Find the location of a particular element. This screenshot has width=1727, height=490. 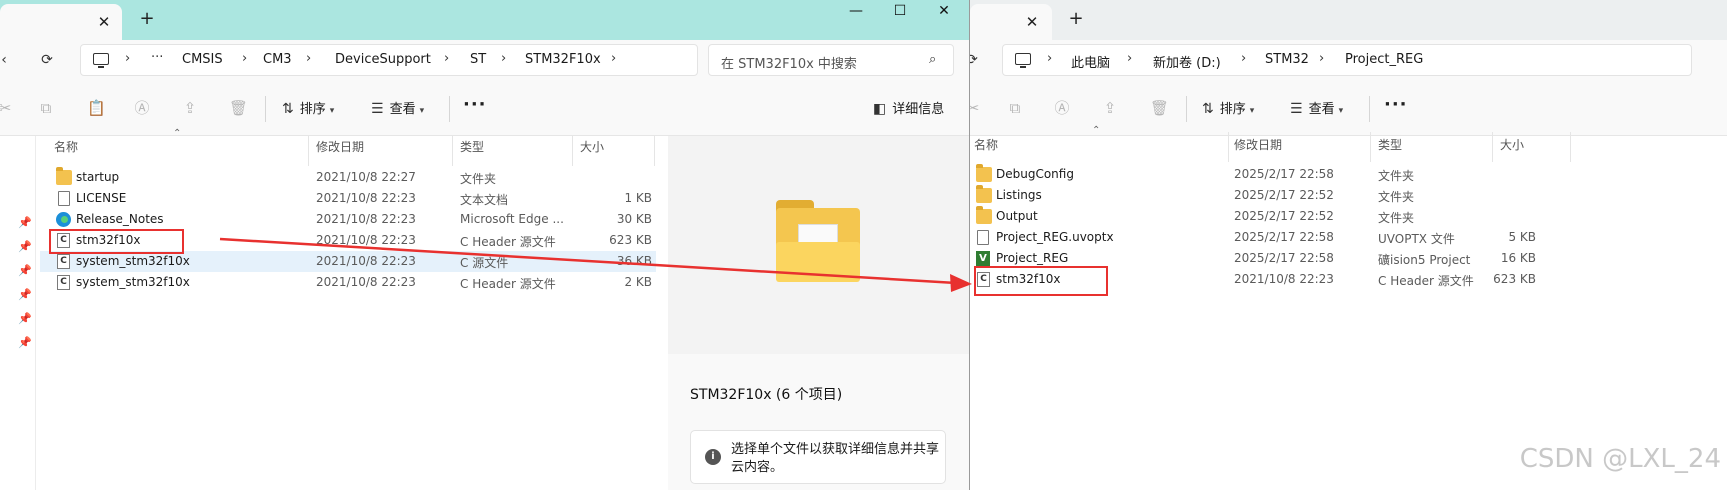

file-row: LICENSE 2021/10/8 22:23 文本文档 1 KB is located at coordinates (348, 198).